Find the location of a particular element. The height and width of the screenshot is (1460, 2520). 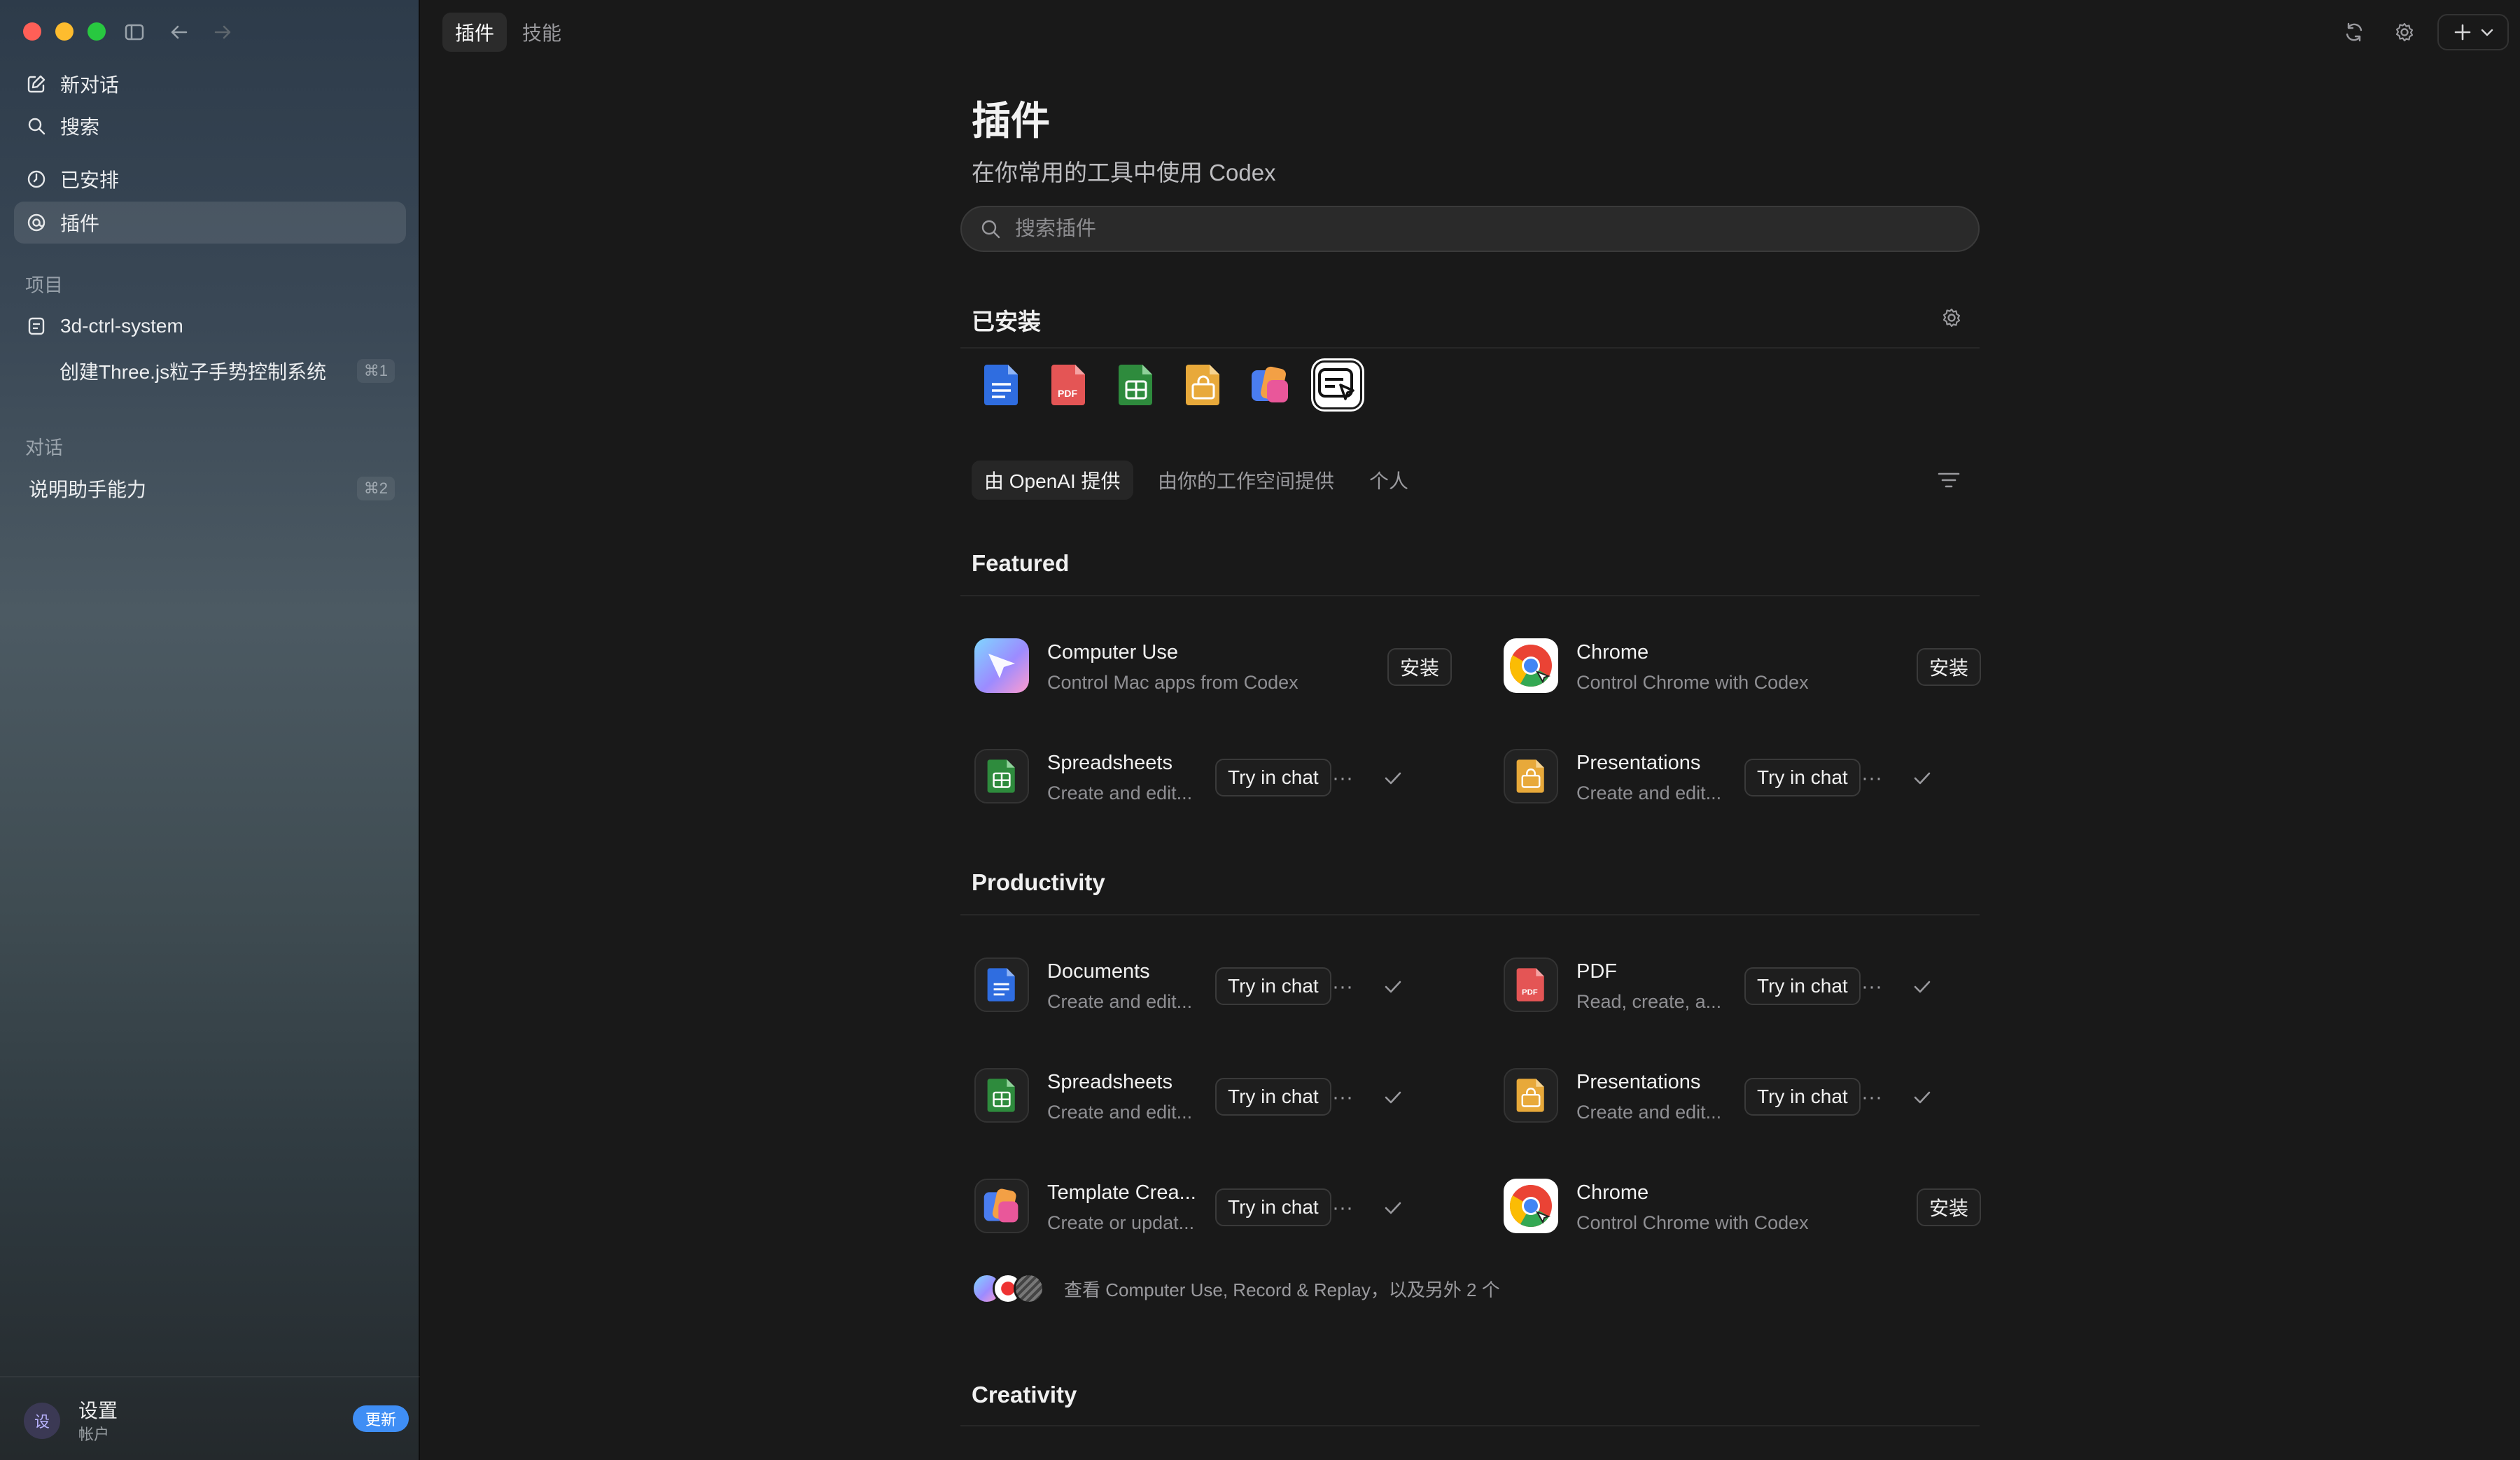

filter-tab-personal: 个人 is located at coordinates (1389, 480).